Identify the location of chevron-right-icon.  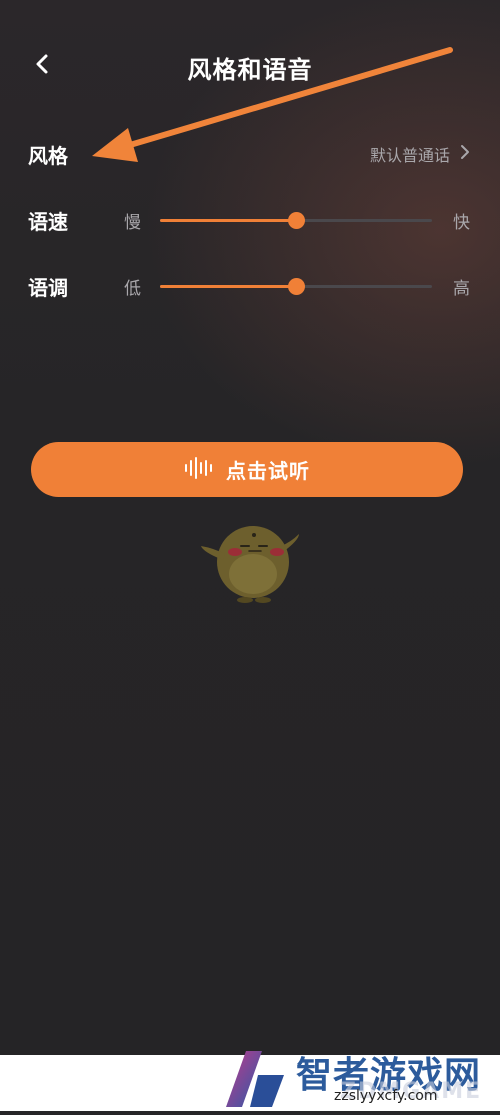
(465, 154).